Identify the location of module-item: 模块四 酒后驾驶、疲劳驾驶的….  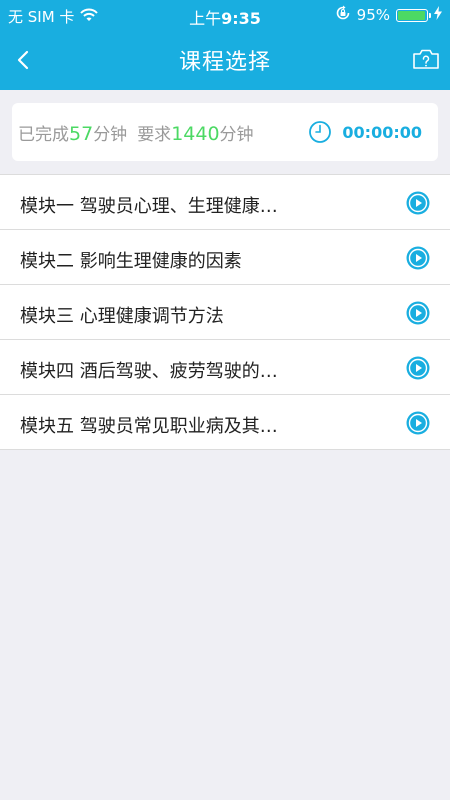
(225, 367).